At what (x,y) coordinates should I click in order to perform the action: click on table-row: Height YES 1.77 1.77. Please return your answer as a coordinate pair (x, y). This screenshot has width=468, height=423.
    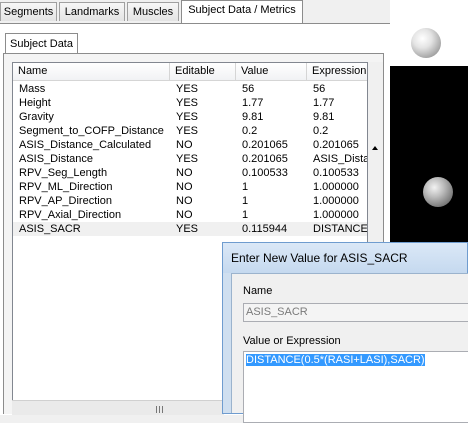
    Looking at the image, I should click on (190, 103).